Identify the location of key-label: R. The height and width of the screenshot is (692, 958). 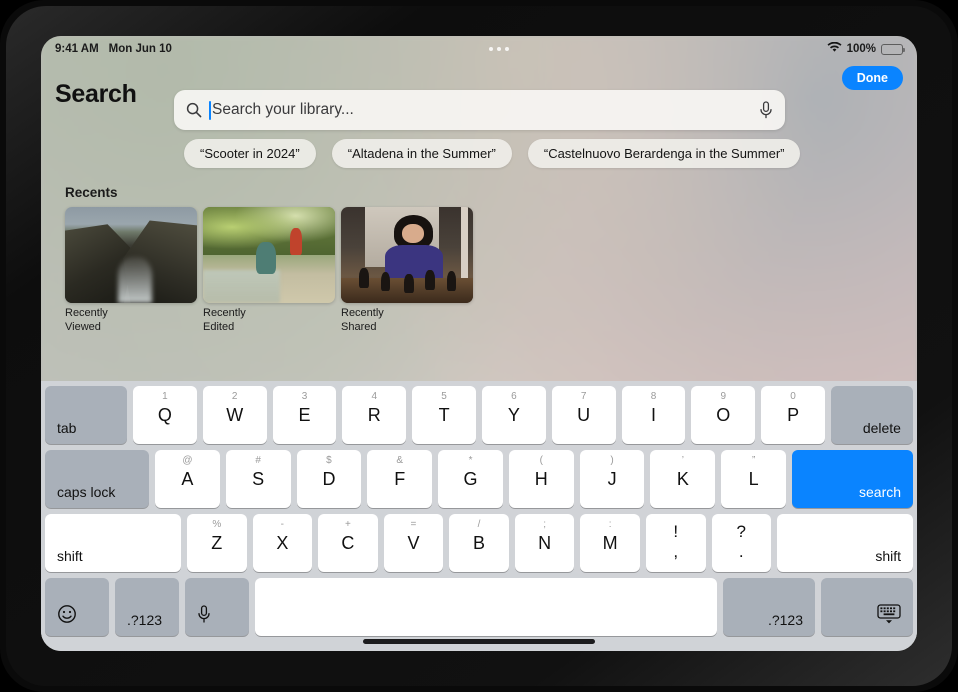
(374, 415).